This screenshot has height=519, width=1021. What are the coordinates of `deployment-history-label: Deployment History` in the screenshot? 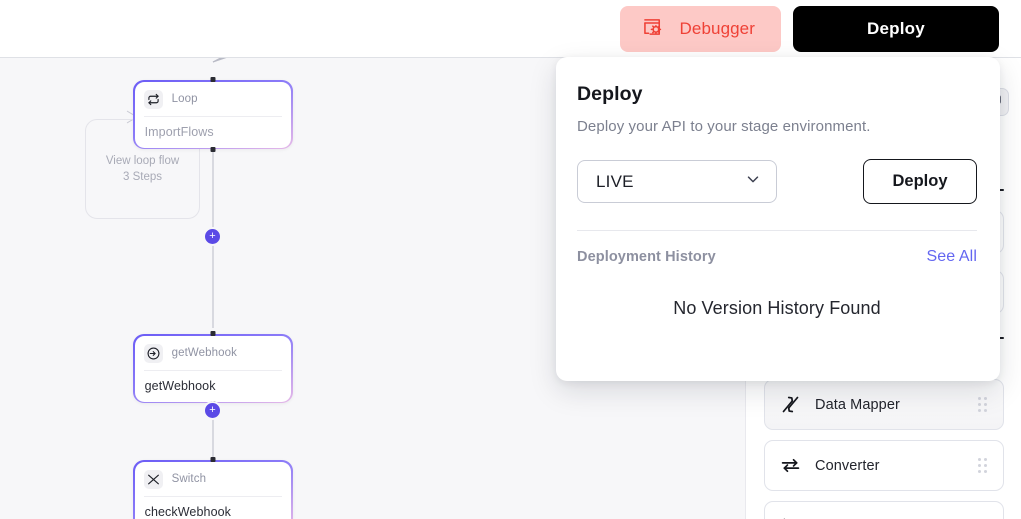 It's located at (646, 257).